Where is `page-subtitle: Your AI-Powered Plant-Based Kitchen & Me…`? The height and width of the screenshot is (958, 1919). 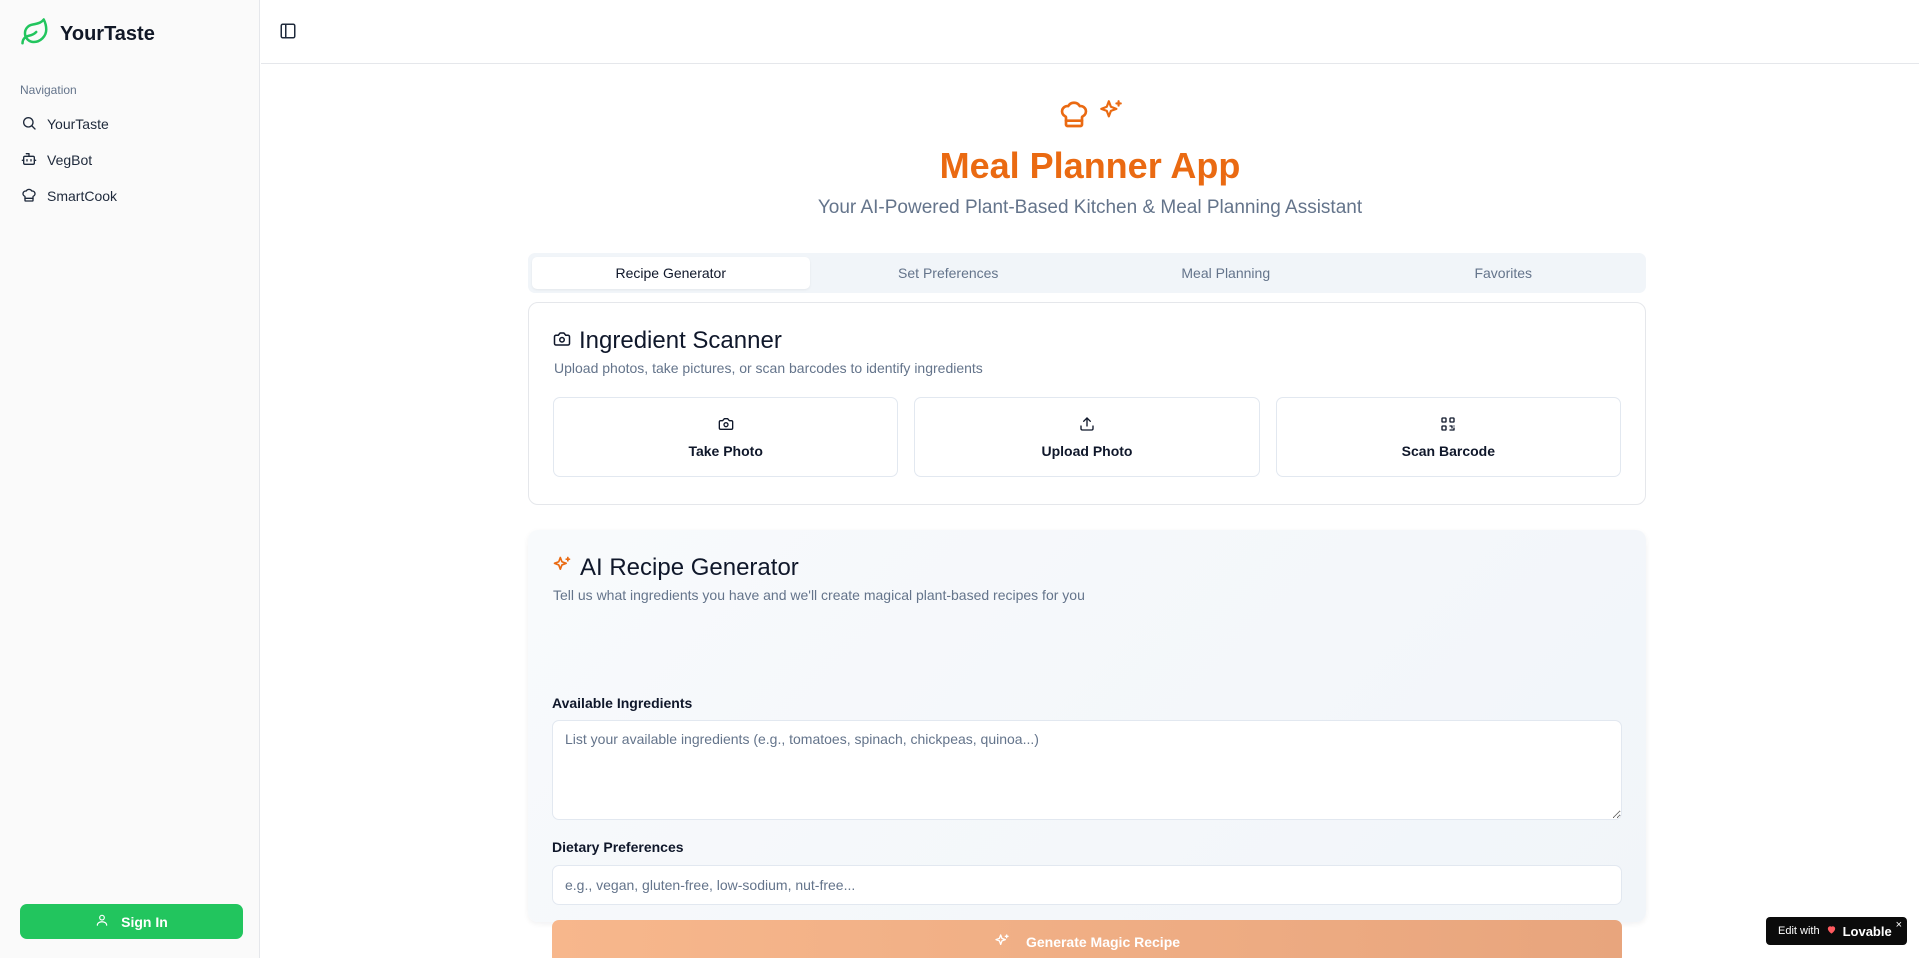 page-subtitle: Your AI-Powered Plant-Based Kitchen & Me… is located at coordinates (1090, 207).